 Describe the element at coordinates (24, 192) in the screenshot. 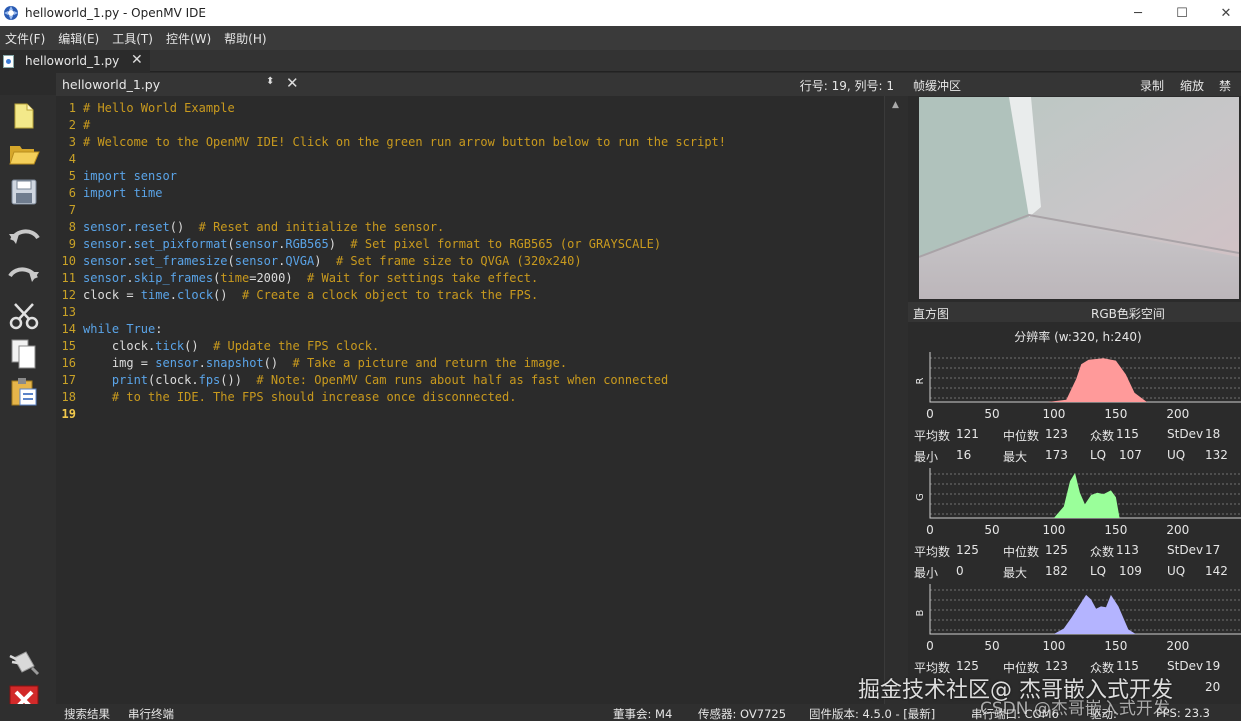

I see `save-button` at that location.